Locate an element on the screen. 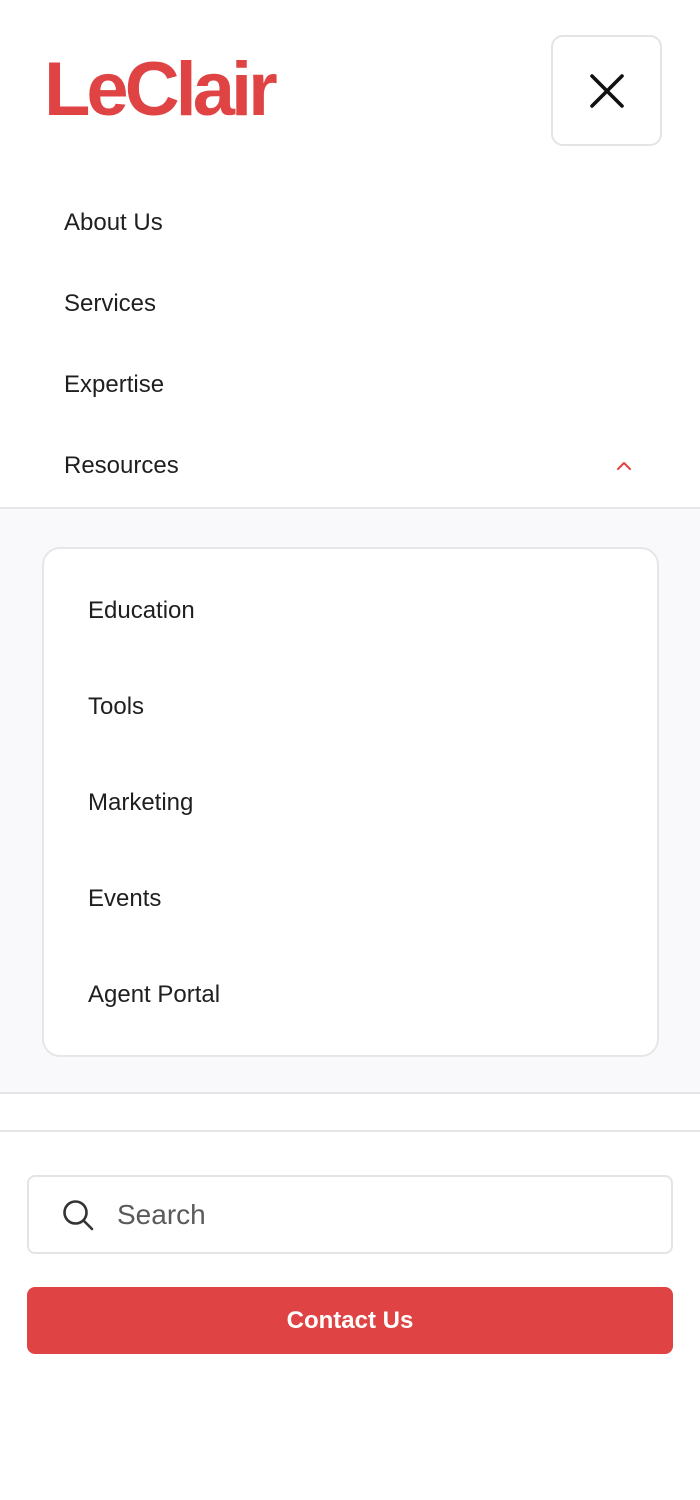  search-box is located at coordinates (350, 1214).